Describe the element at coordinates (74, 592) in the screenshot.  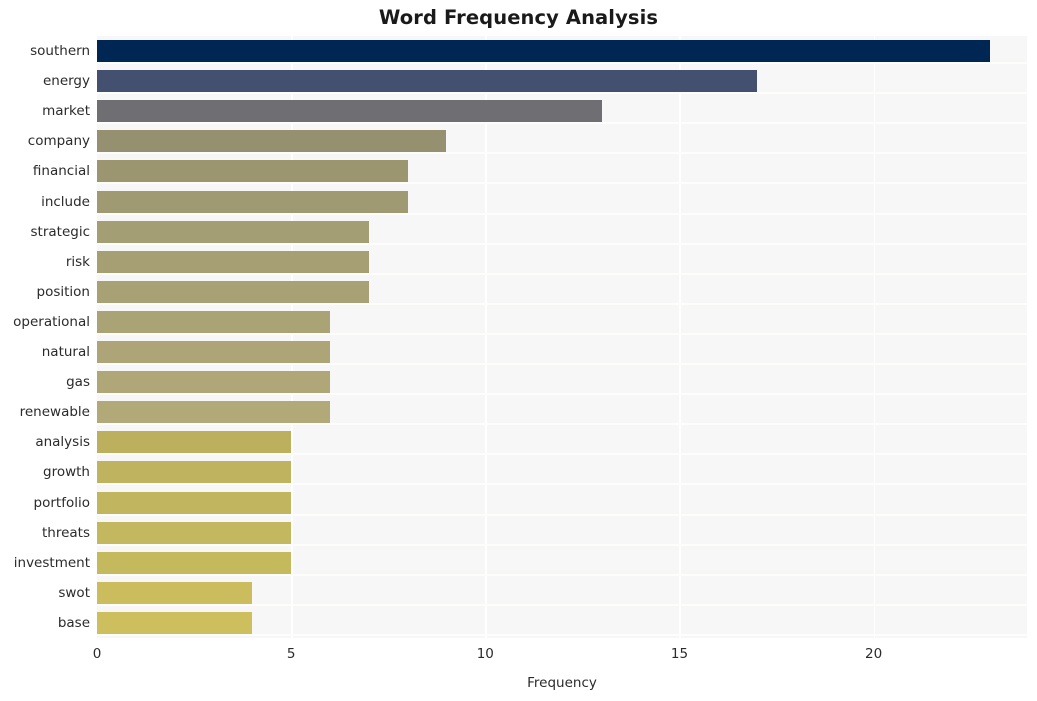
I see `y-tick-label-swot: swot` at that location.